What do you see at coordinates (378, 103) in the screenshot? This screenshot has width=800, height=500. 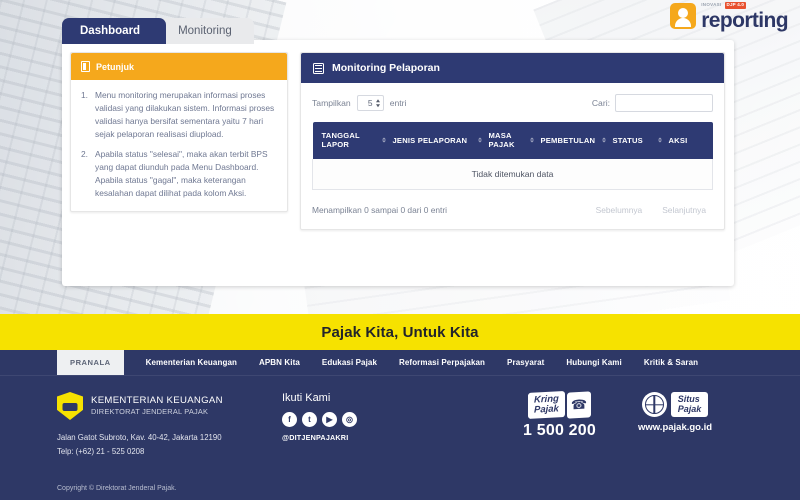 I see `stepper-arrows-icon` at bounding box center [378, 103].